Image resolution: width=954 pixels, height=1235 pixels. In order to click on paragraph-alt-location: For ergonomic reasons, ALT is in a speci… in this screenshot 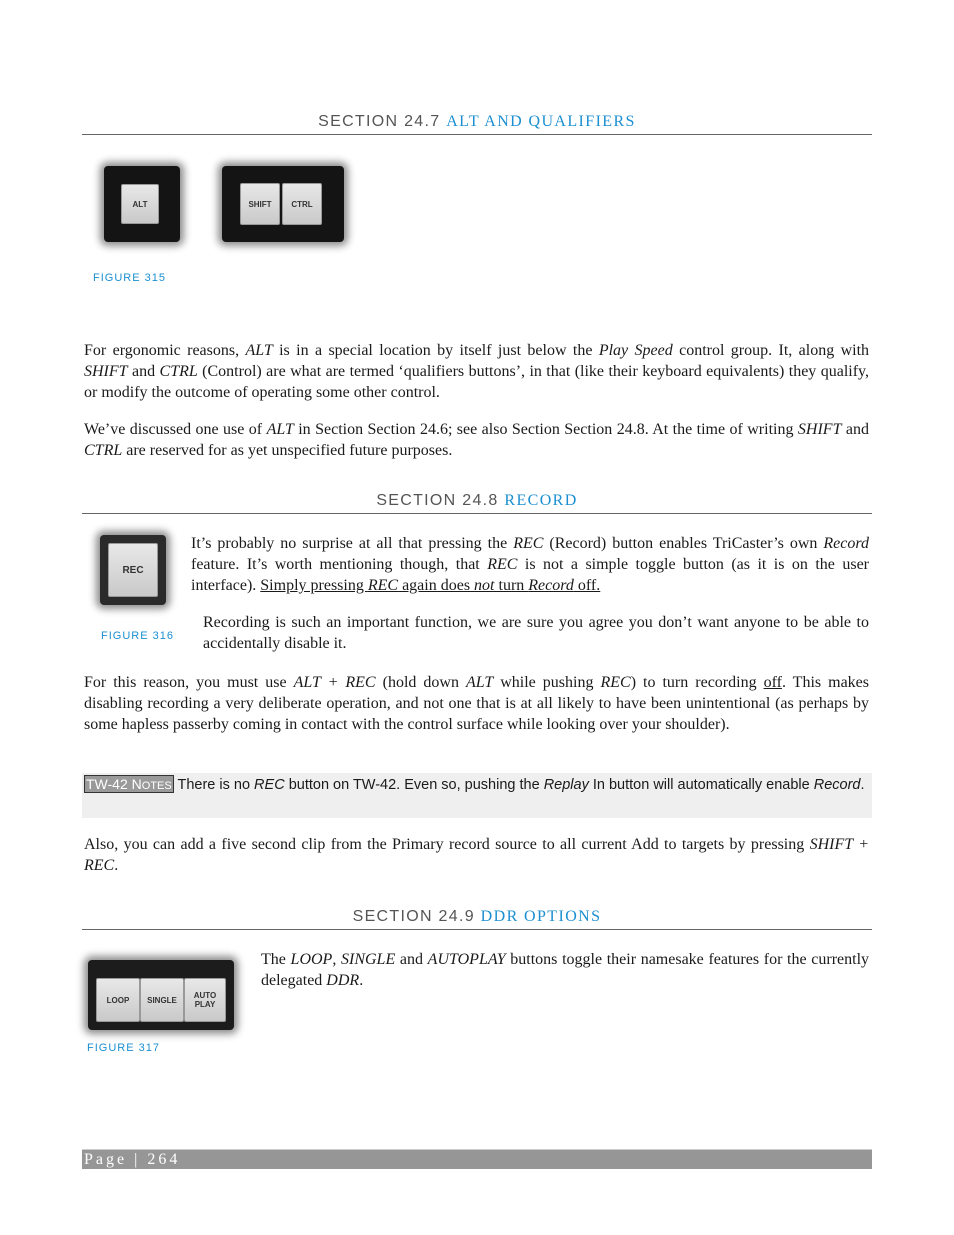, I will do `click(477, 371)`.